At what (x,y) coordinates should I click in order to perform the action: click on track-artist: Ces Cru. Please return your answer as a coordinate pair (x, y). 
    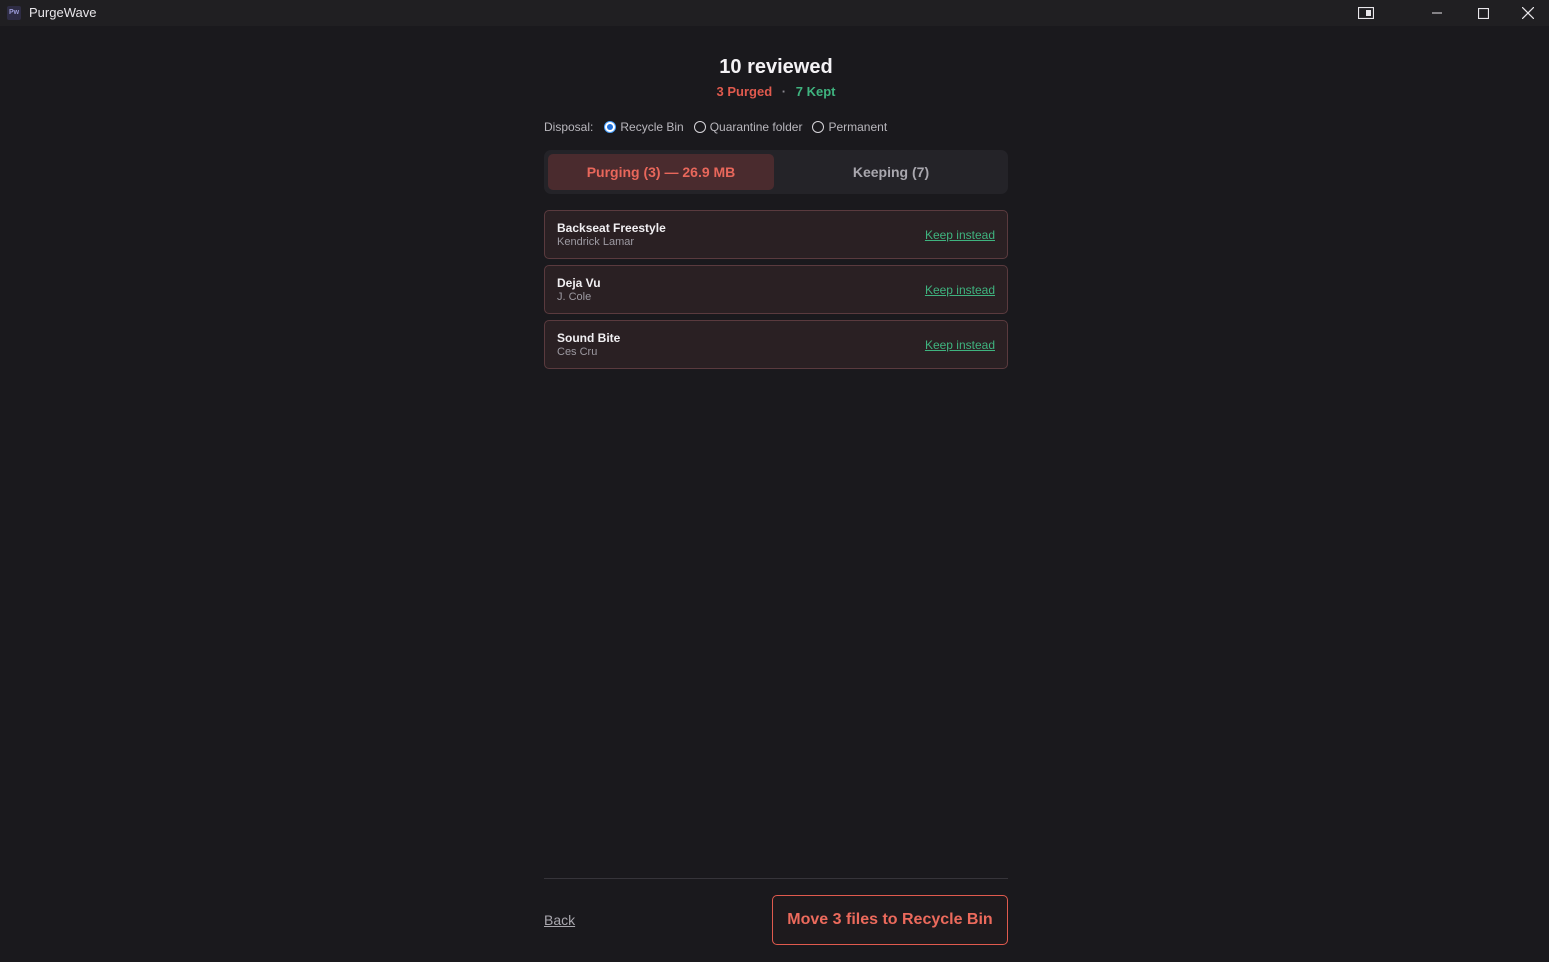
    Looking at the image, I should click on (577, 352).